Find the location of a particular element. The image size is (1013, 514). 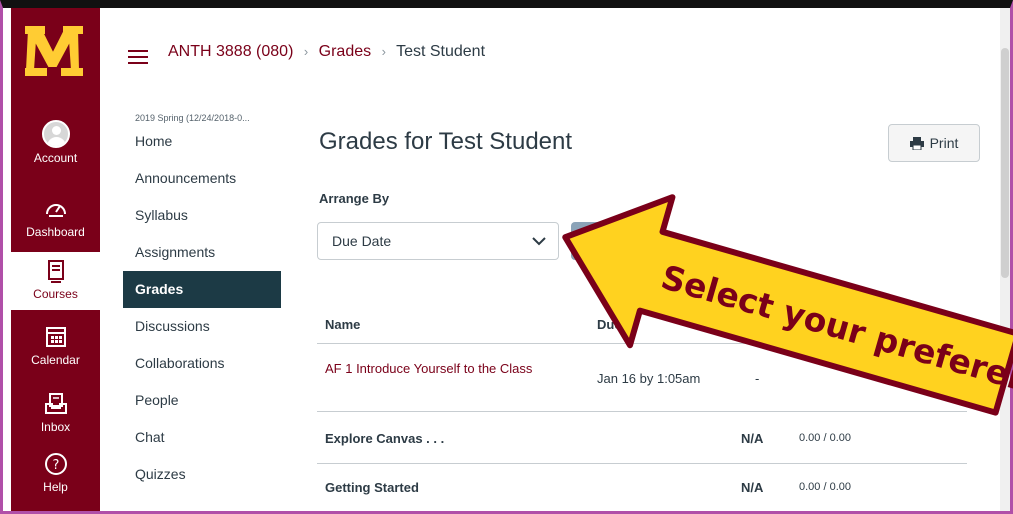

global-nav-help: ? Help is located at coordinates (55, 472).